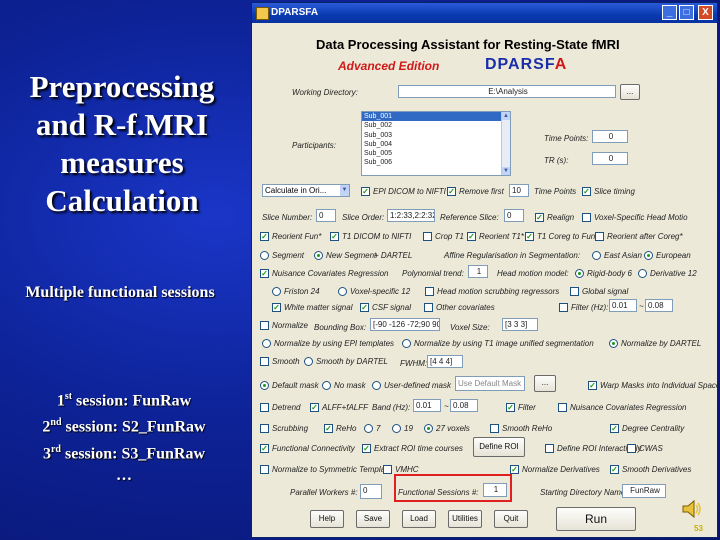 The width and height of the screenshot is (720, 540). Describe the element at coordinates (599, 236) in the screenshot. I see `reorient-after-coreg-checkbox` at that location.